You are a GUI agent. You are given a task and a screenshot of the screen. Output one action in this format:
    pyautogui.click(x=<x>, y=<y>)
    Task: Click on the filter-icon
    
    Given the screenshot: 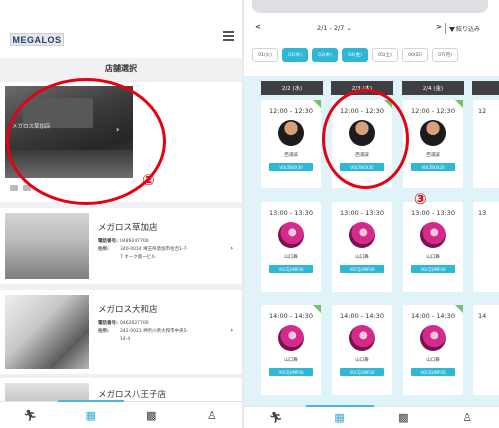 What is the action you would take?
    pyautogui.click(x=452, y=29)
    